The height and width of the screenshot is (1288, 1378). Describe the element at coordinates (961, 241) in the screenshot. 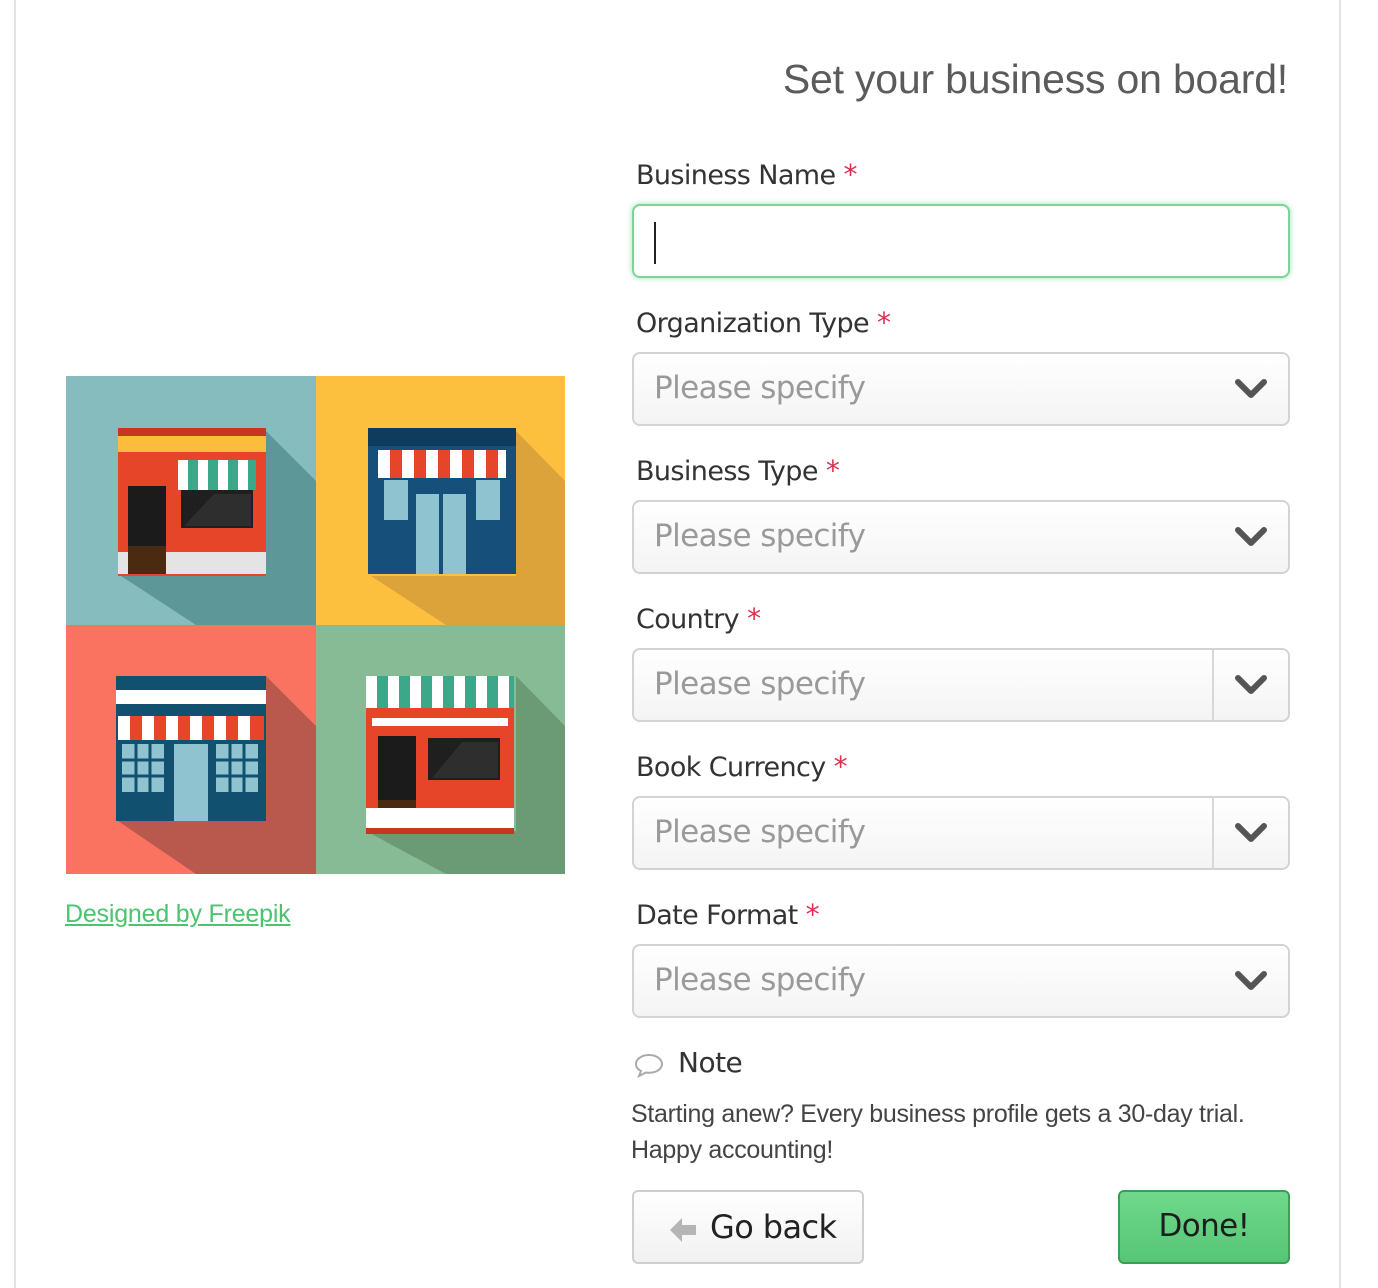

I see `business-name-input` at that location.